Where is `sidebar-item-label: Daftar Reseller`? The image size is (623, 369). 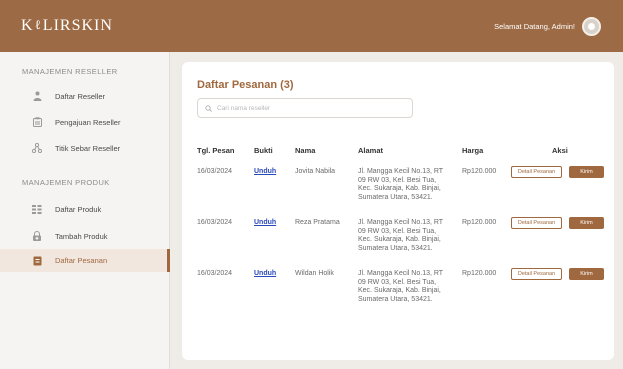
sidebar-item-label: Daftar Reseller is located at coordinates (80, 96).